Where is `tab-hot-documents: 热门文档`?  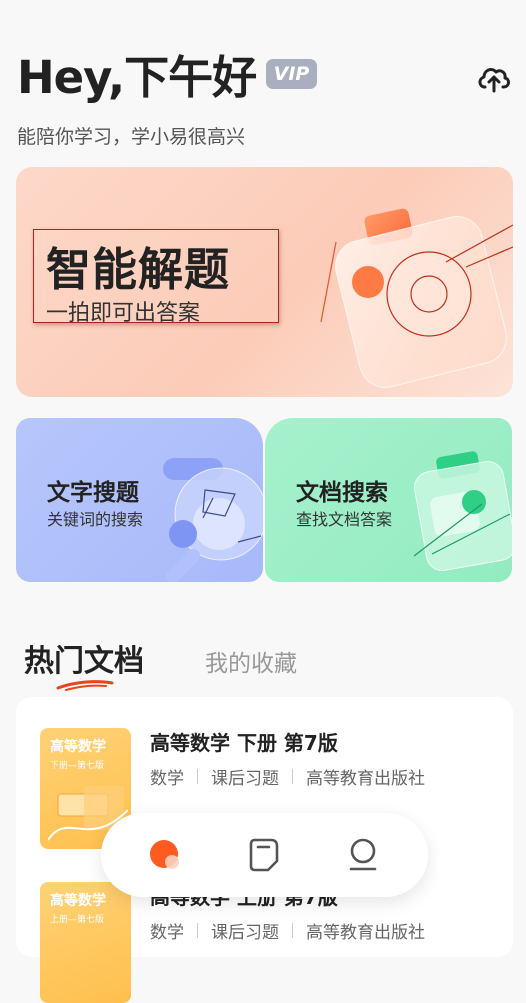 tab-hot-documents: 热门文档 is located at coordinates (84, 658).